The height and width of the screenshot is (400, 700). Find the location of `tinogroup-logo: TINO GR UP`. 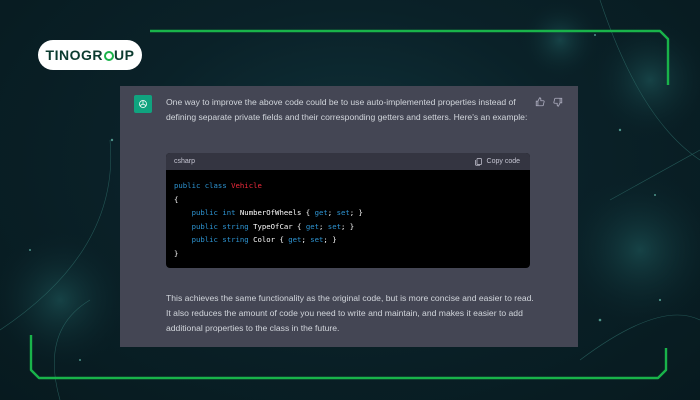

tinogroup-logo: TINO GR UP is located at coordinates (90, 55).